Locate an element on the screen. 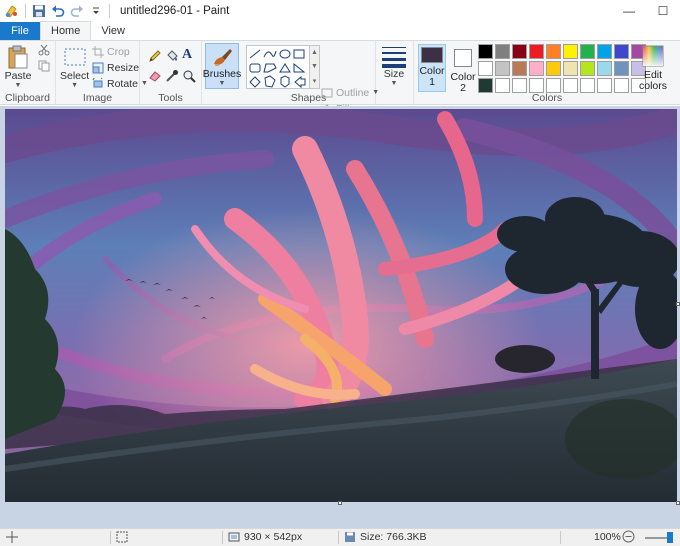 The width and height of the screenshot is (680, 546). clipboard-icon is located at coordinates (18, 57).